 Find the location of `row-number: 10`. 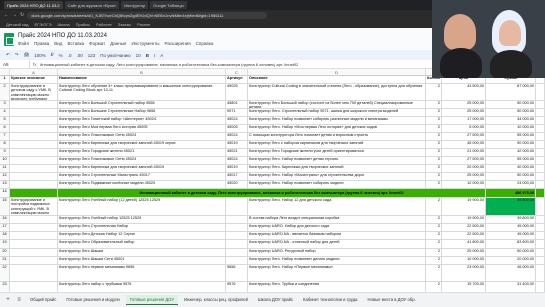

row-number: 10 is located at coordinates (5, 160).